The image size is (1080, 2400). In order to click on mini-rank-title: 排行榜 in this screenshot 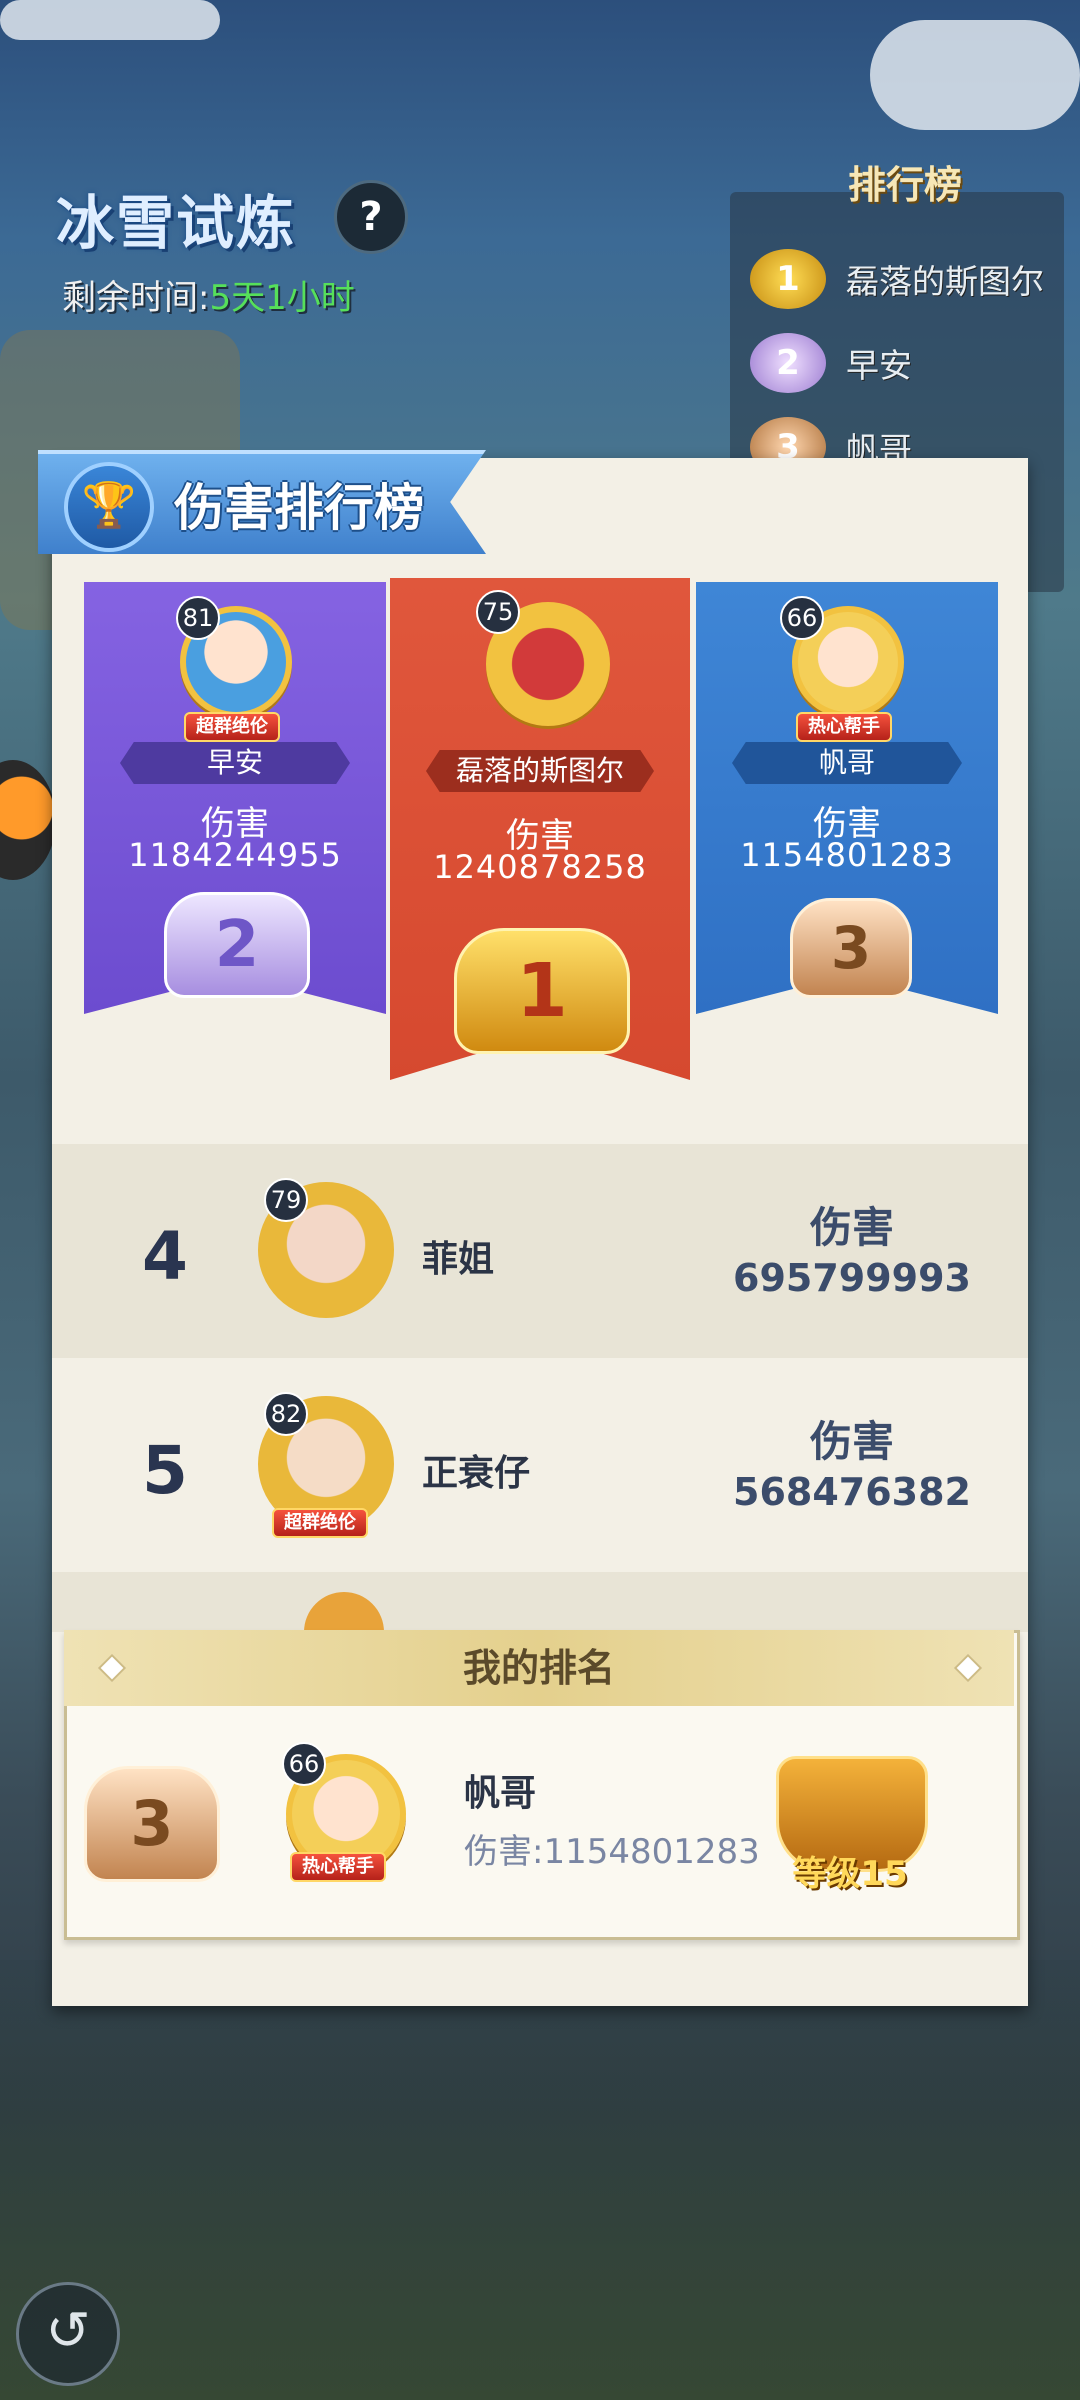, I will do `click(904, 185)`.